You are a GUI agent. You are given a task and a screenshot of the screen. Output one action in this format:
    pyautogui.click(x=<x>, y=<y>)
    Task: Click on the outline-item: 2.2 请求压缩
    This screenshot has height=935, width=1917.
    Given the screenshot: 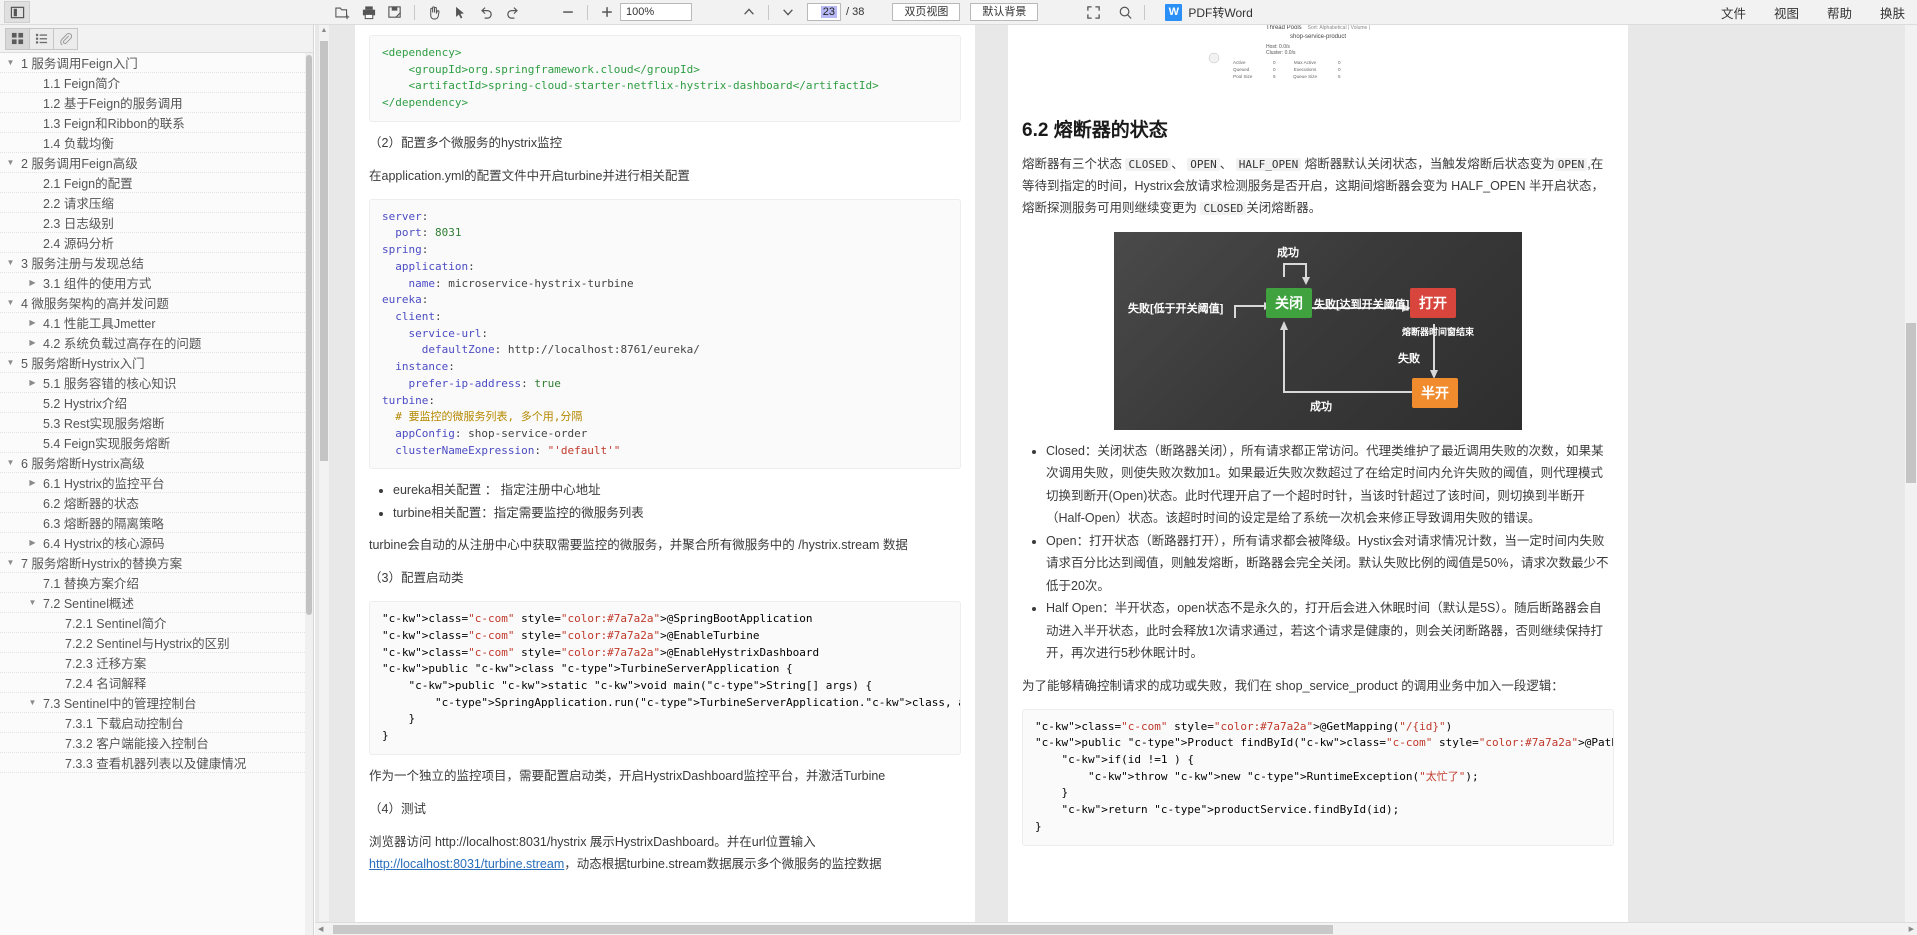 What is the action you would take?
    pyautogui.click(x=152, y=203)
    